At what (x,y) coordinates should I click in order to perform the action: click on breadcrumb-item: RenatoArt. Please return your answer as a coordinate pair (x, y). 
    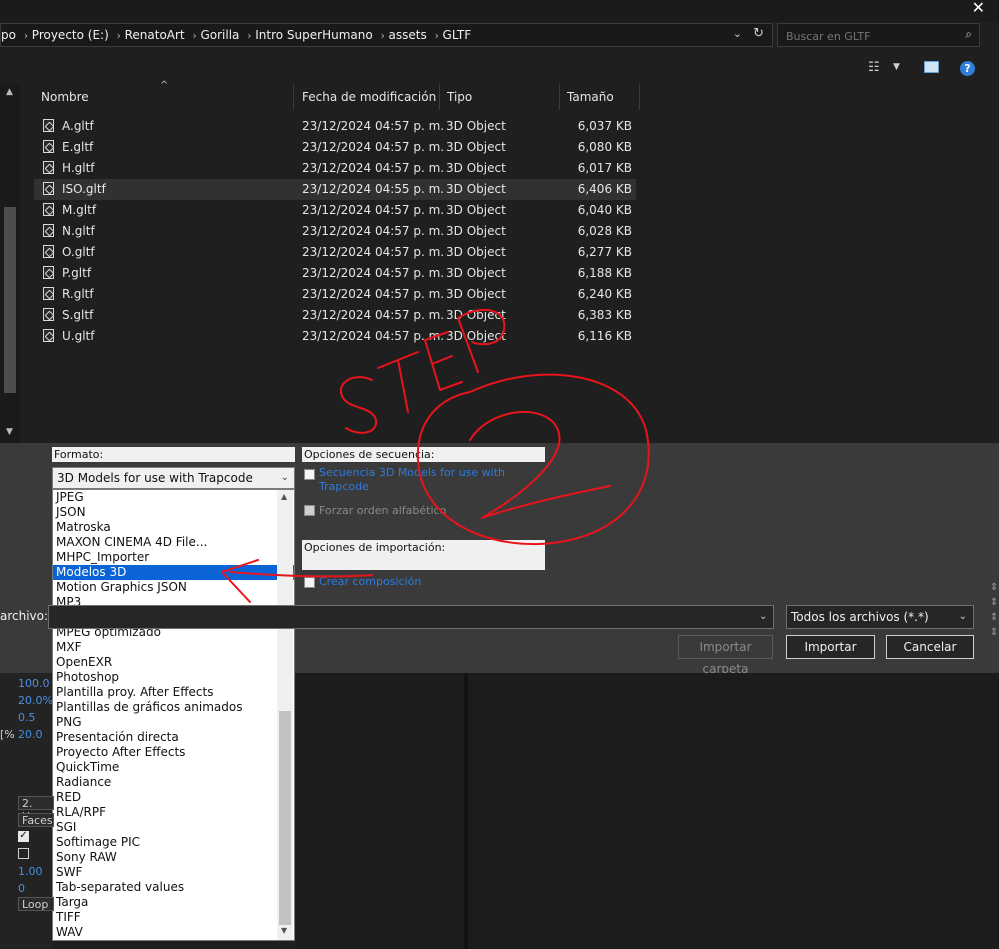
    Looking at the image, I should click on (155, 35).